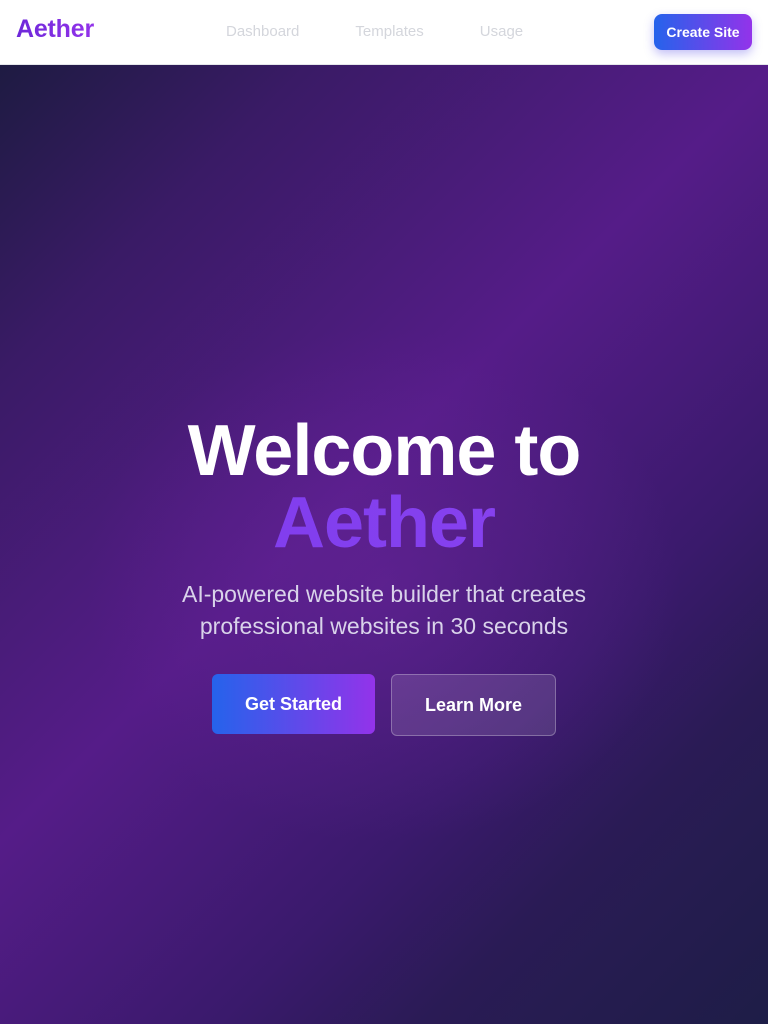  I want to click on brand-logo: Aether, so click(55, 29).